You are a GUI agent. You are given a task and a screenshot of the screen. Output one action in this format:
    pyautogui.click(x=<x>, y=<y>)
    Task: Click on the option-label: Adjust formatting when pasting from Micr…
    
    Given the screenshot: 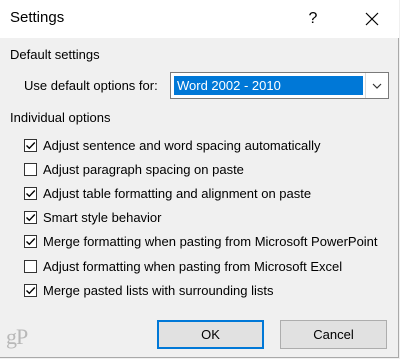 What is the action you would take?
    pyautogui.click(x=193, y=266)
    